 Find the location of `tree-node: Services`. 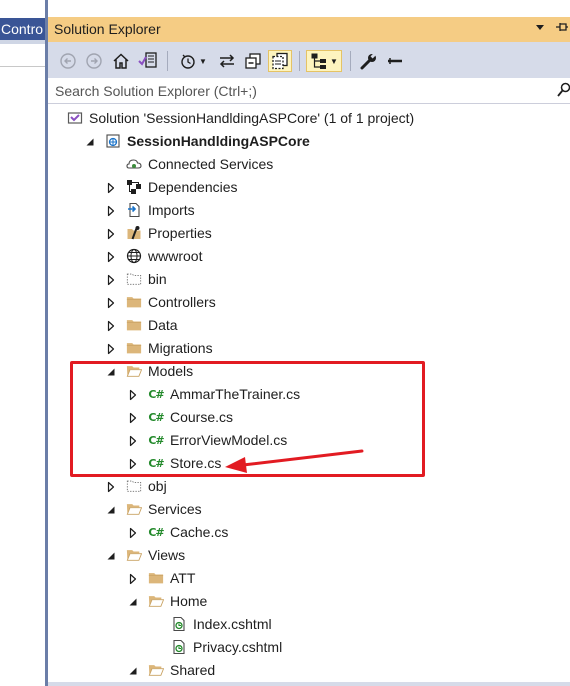

tree-node: Services is located at coordinates (309, 509).